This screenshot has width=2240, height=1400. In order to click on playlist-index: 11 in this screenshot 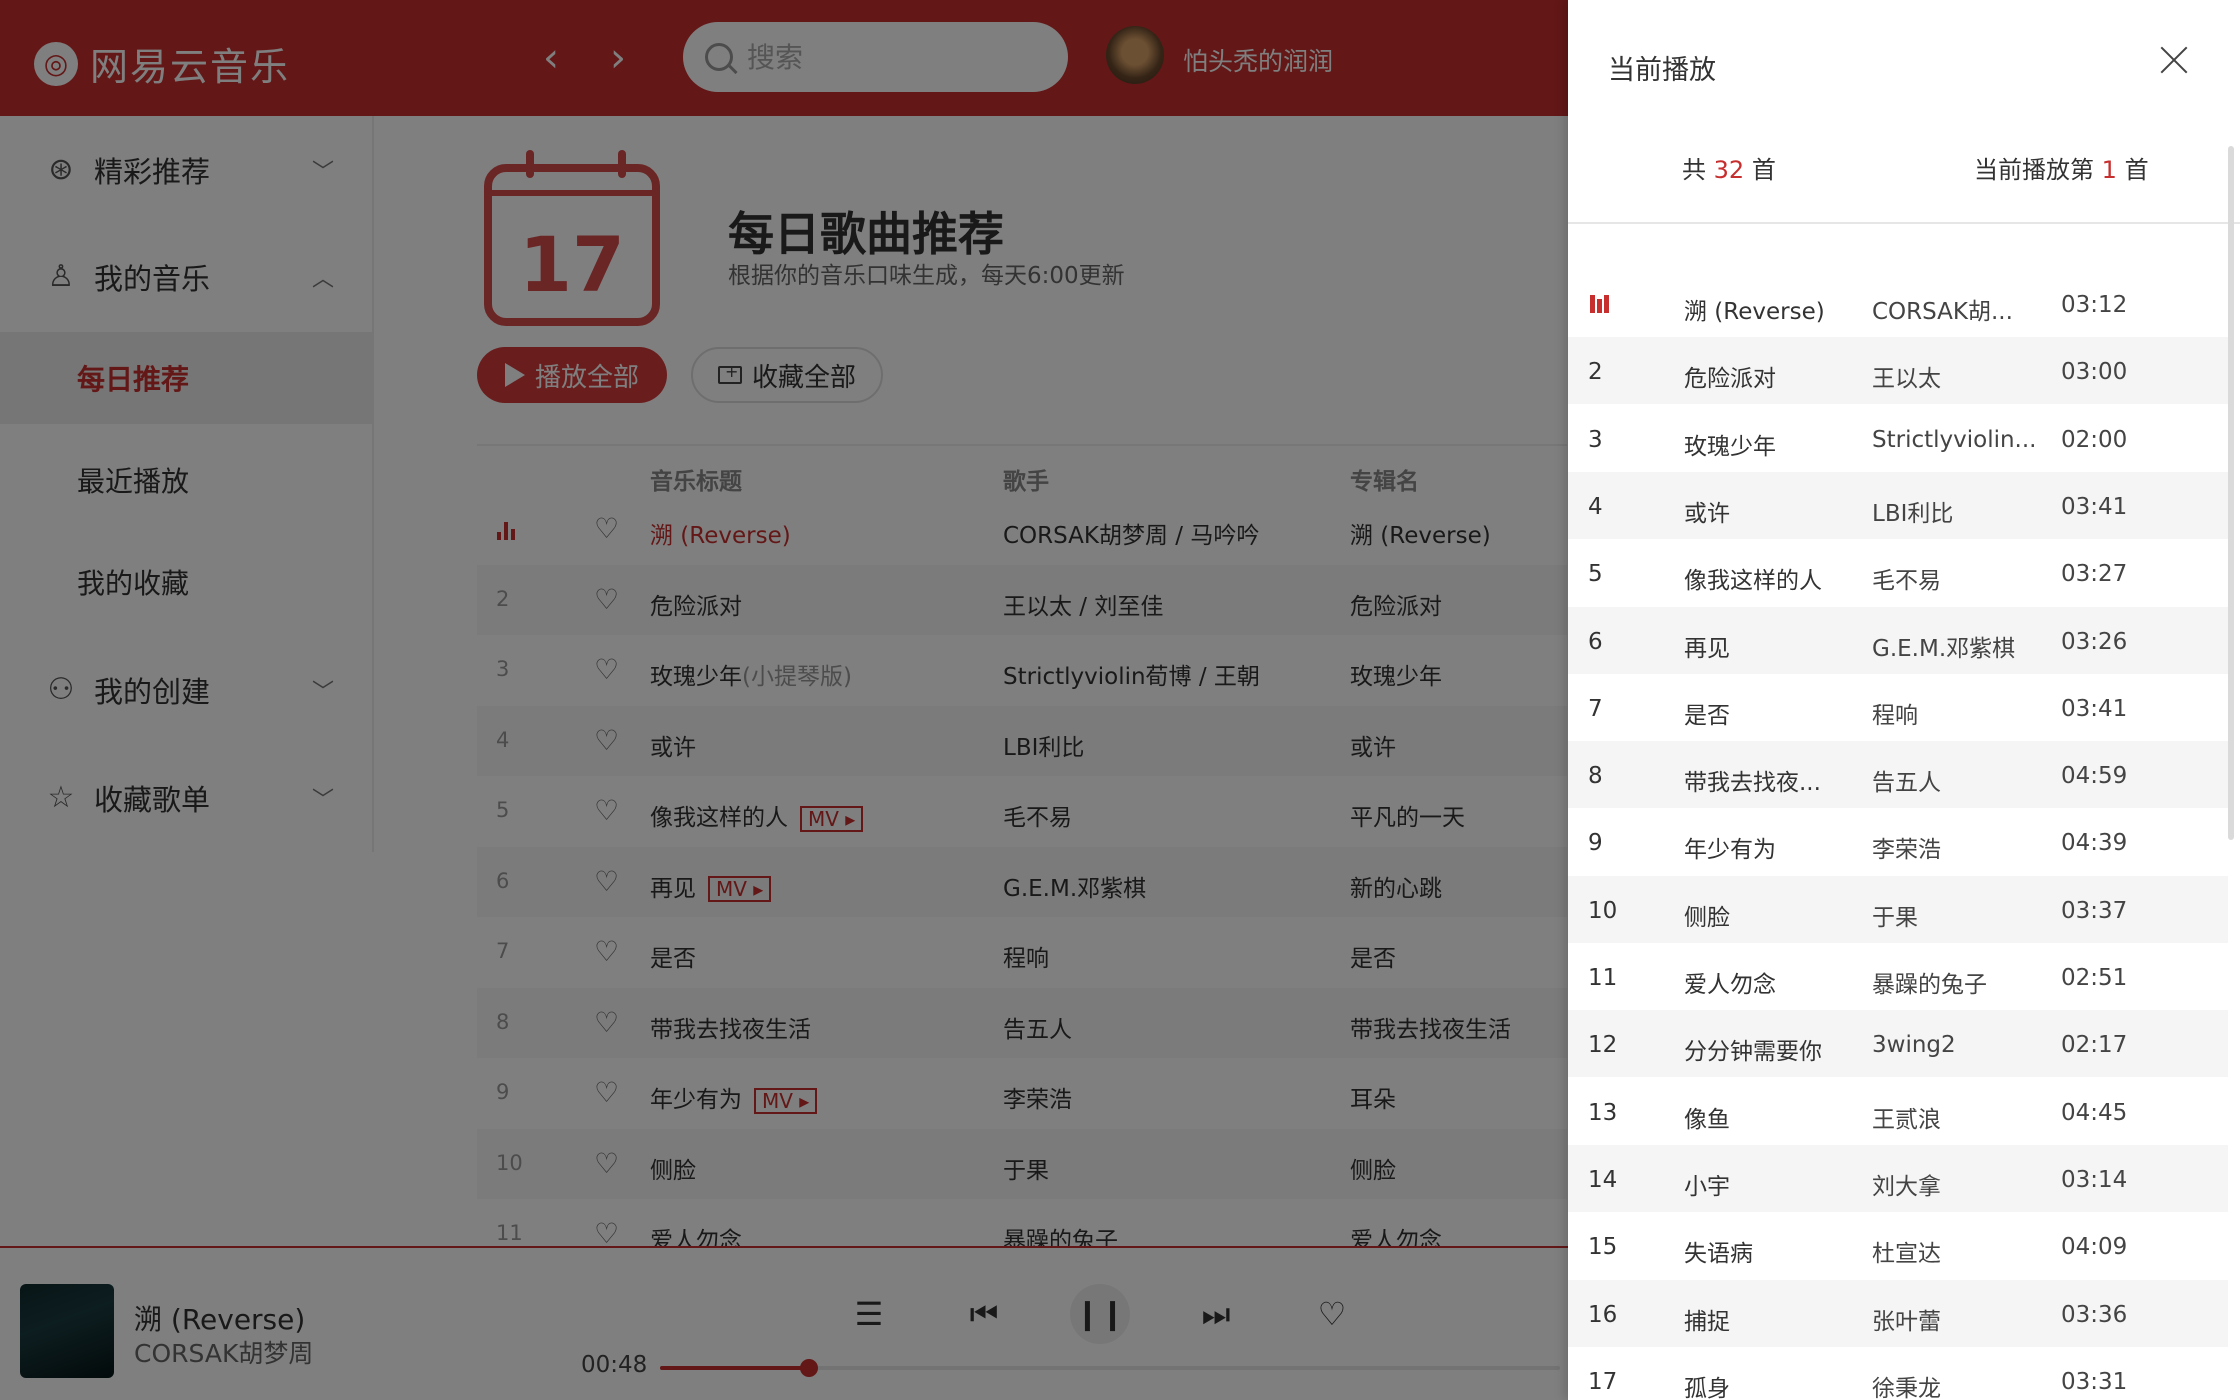, I will do `click(1603, 978)`.